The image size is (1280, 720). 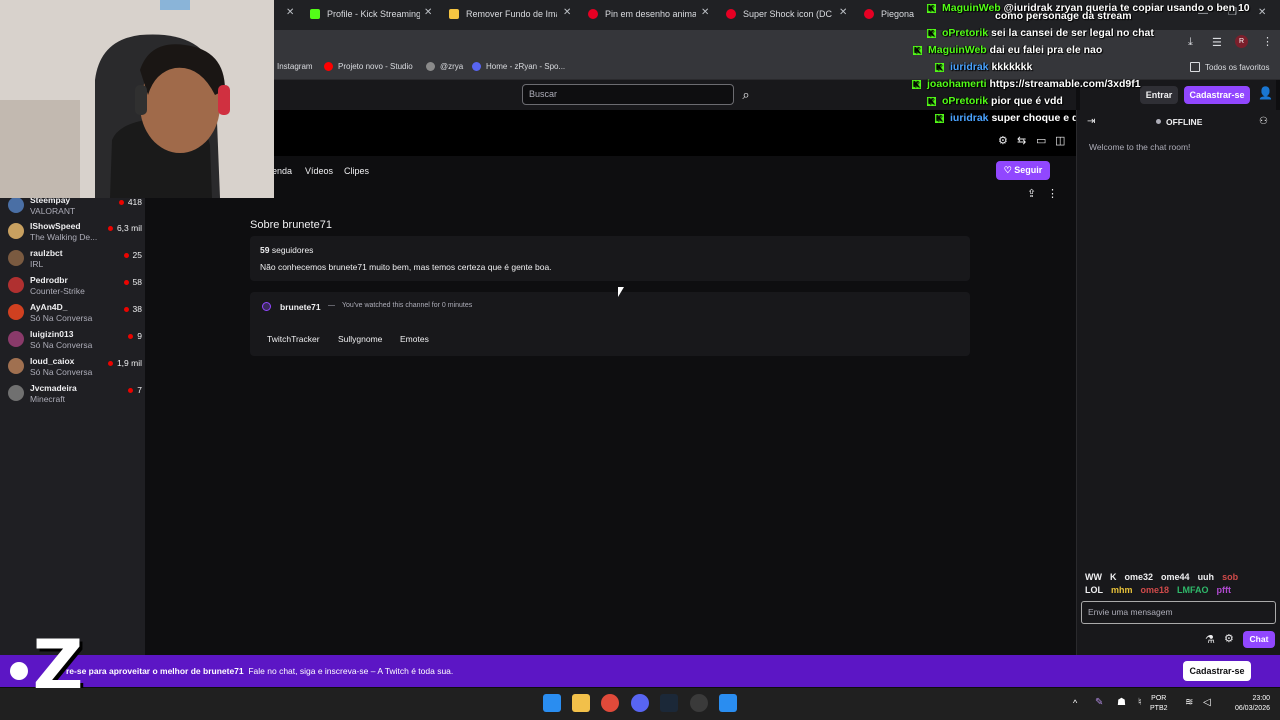 I want to click on clock-time: 23:00, so click(x=1261, y=698).